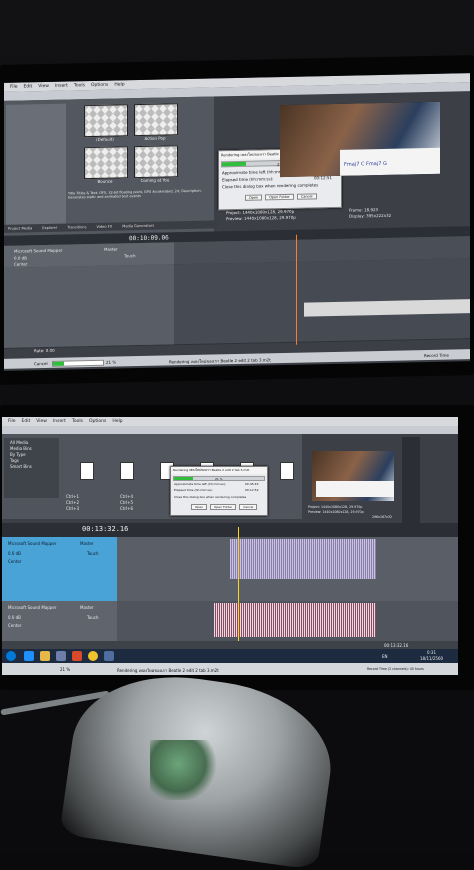  Describe the element at coordinates (432, 658) in the screenshot. I see `clock-date: 18/11/2560` at that location.